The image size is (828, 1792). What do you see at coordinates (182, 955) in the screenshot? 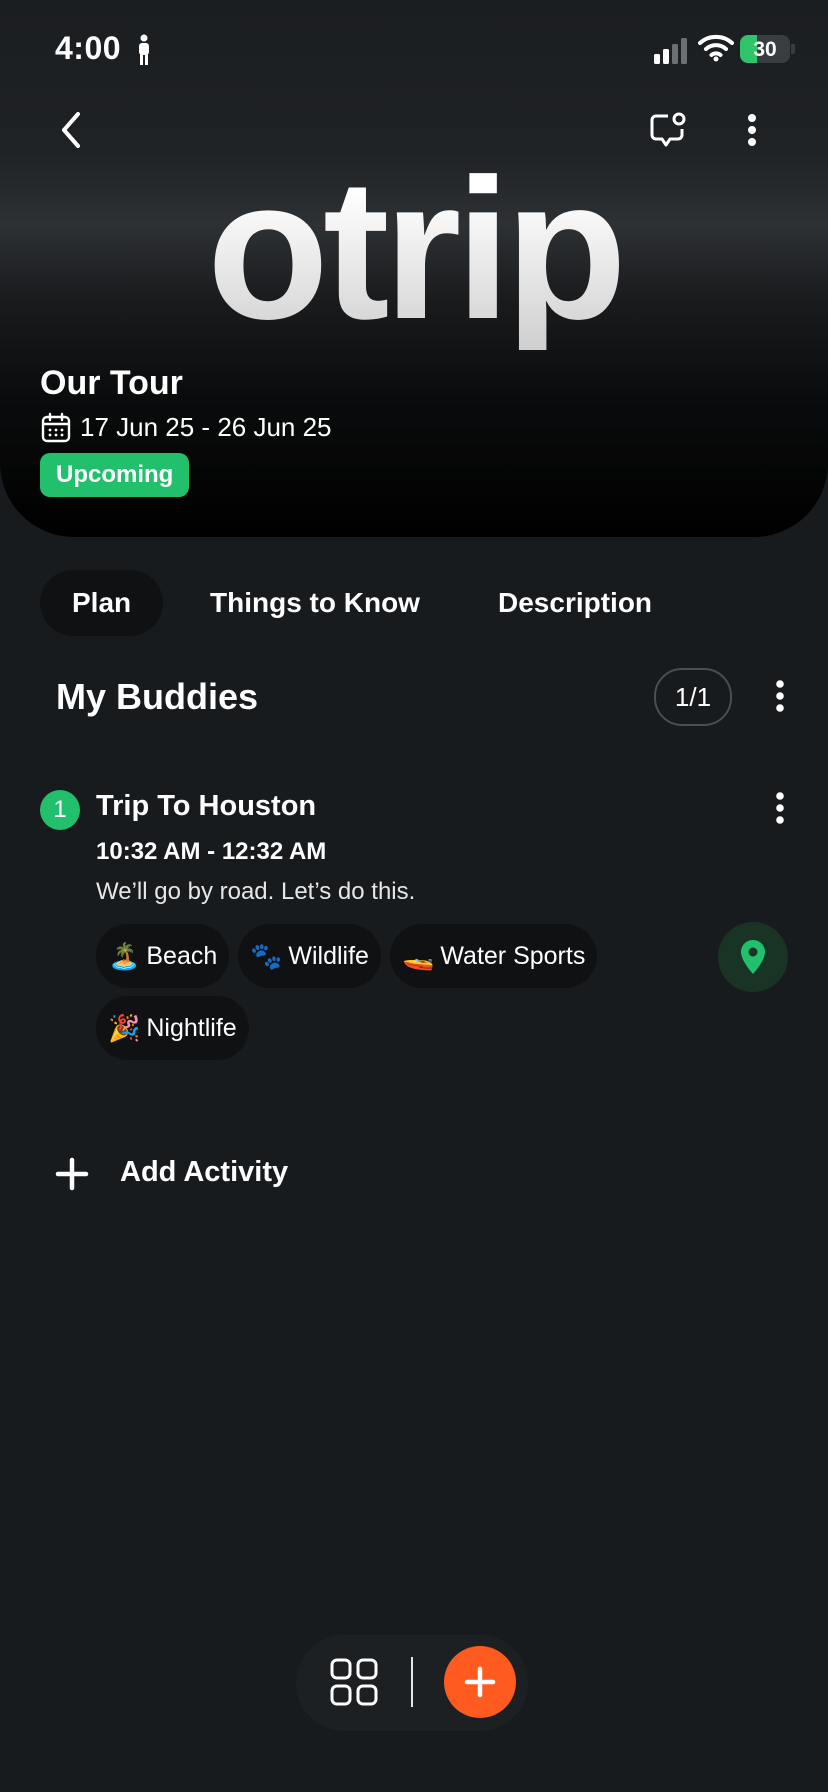
I see `tag-label: Beach` at bounding box center [182, 955].